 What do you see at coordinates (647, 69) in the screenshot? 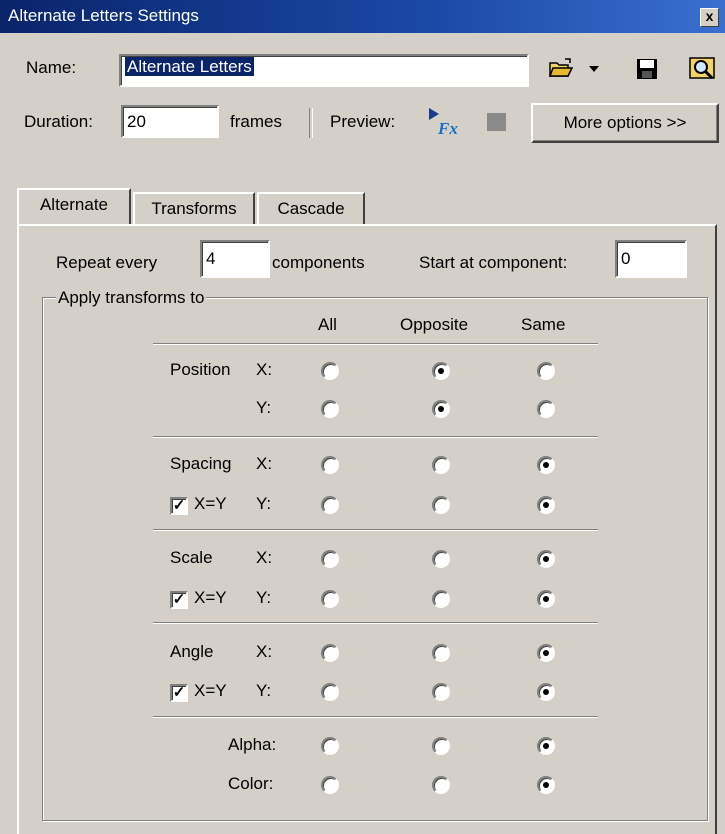
I see `save-icon` at bounding box center [647, 69].